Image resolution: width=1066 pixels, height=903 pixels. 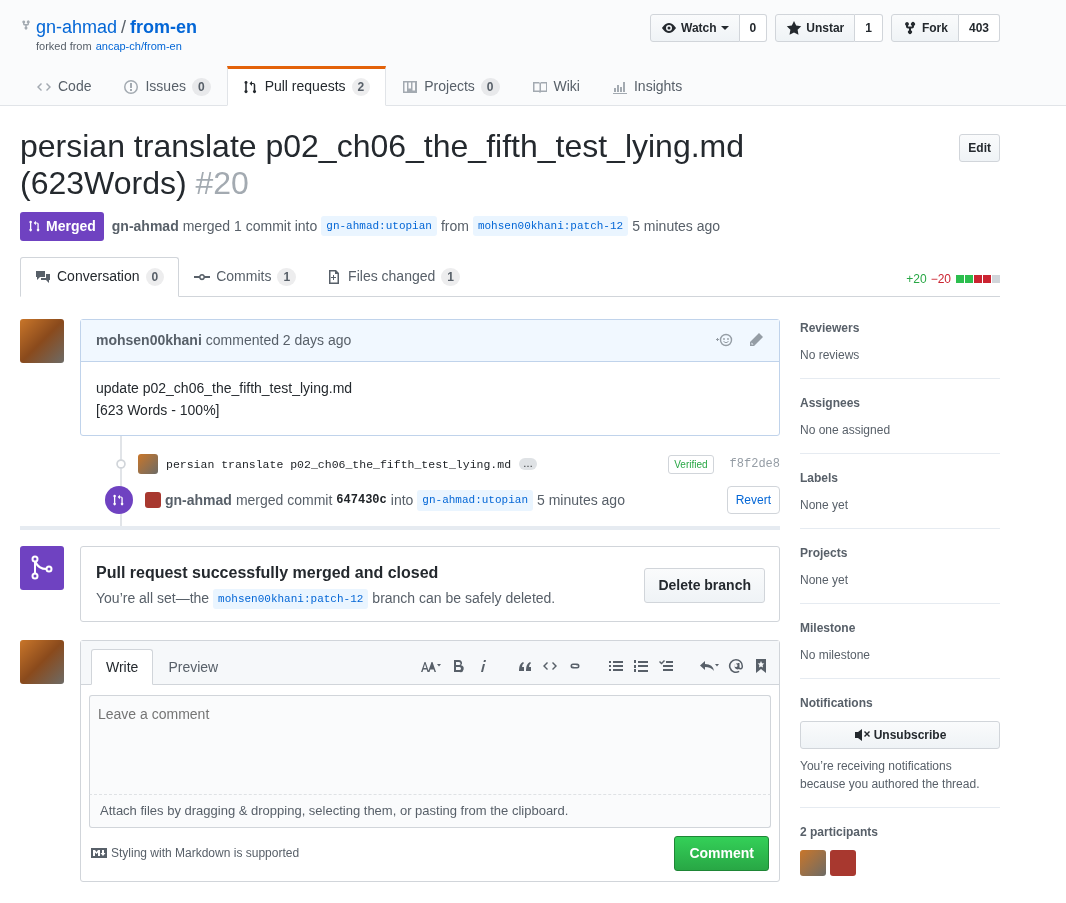 I want to click on mute-icon, so click(x=861, y=734).